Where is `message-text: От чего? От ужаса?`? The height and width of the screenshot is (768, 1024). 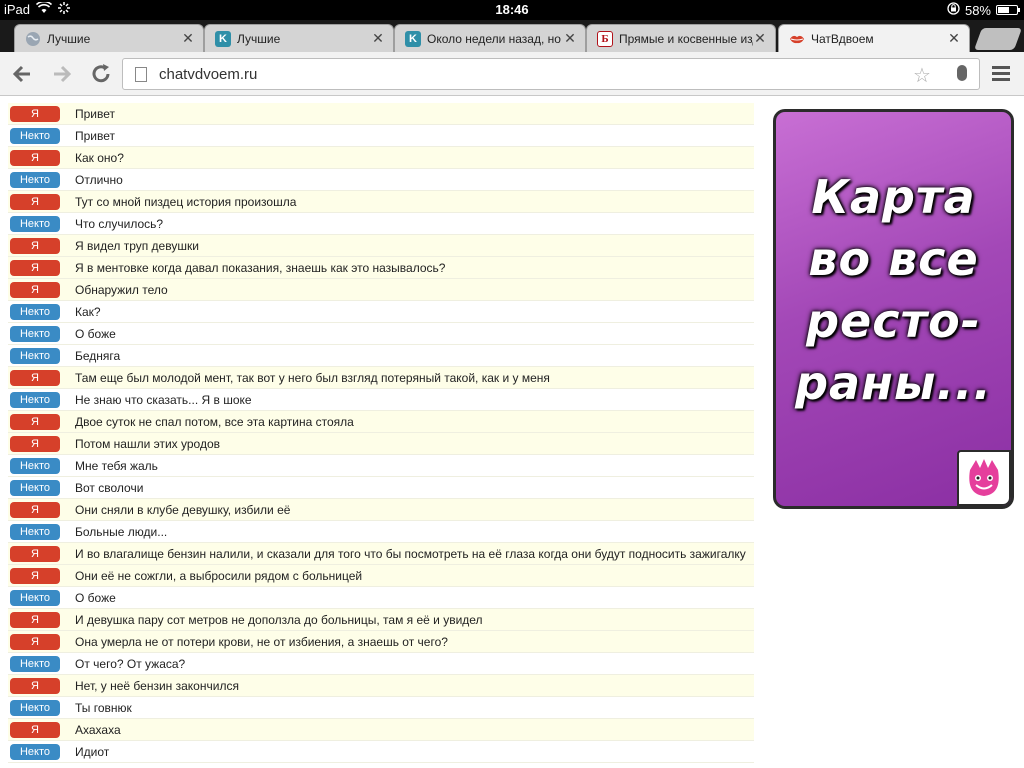 message-text: От чего? От ужаса? is located at coordinates (130, 664).